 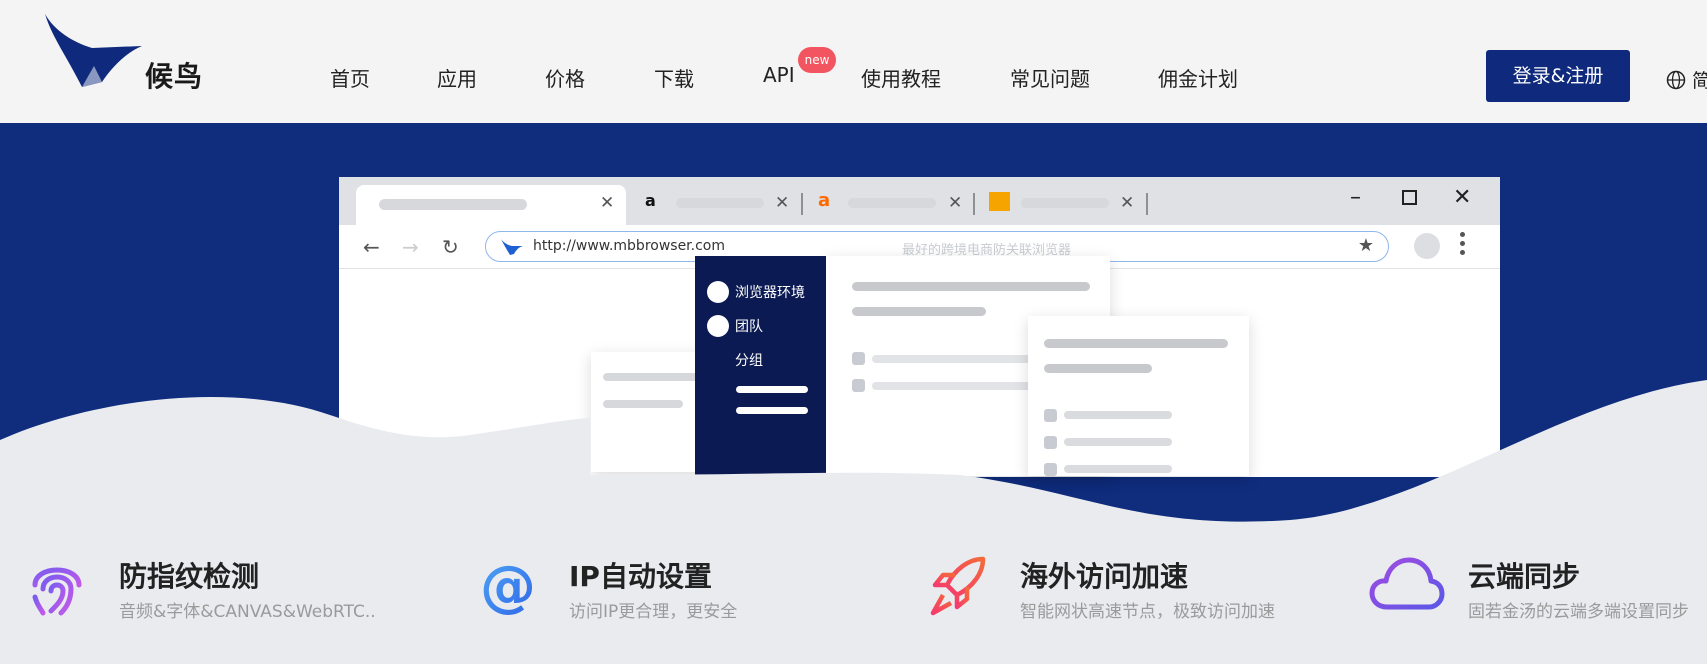 What do you see at coordinates (174, 76) in the screenshot?
I see `brand-name: 候鸟` at bounding box center [174, 76].